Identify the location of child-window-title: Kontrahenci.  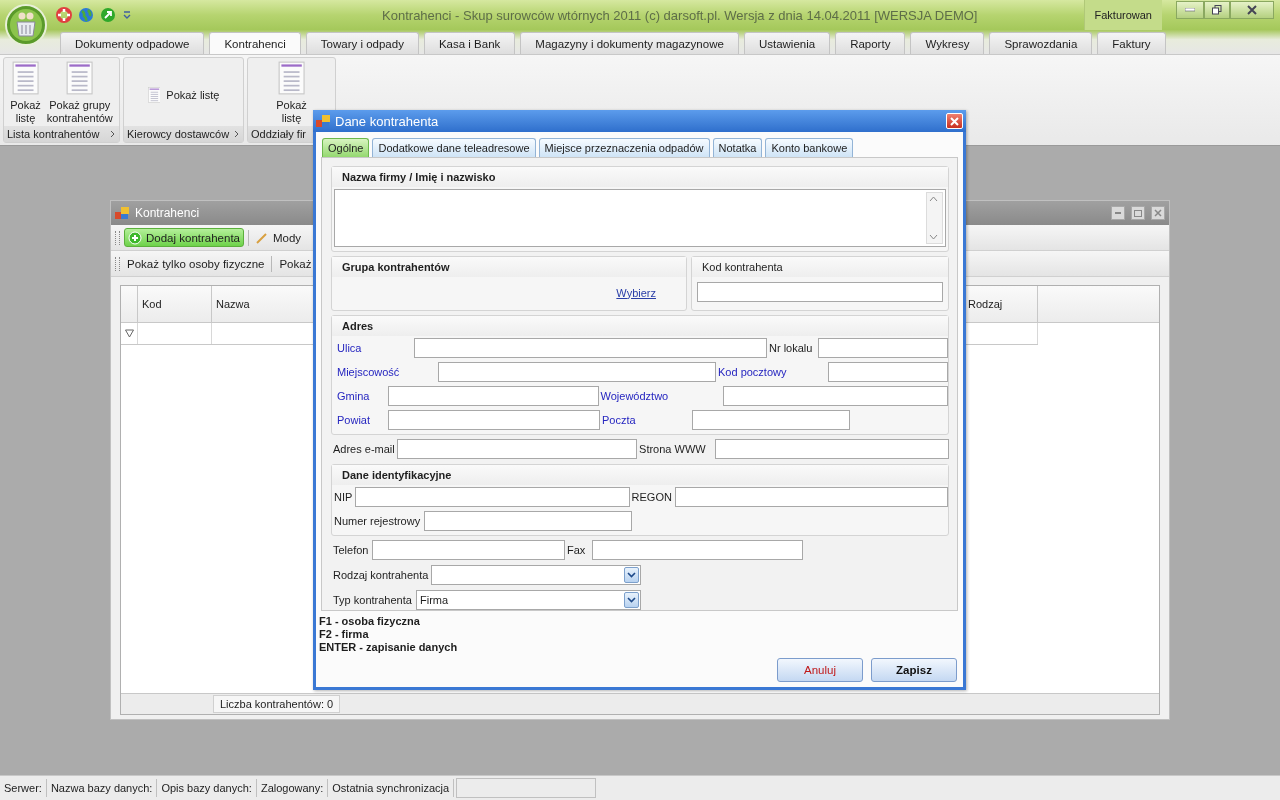
(168, 213).